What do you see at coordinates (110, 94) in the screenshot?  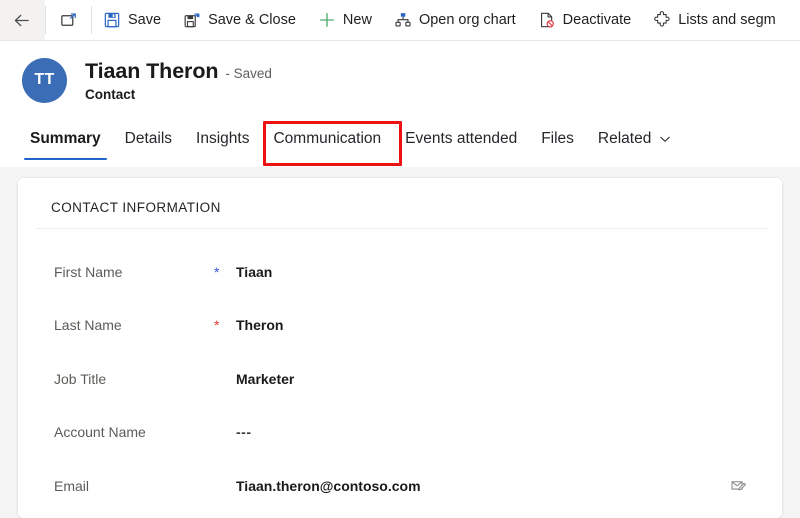 I see `entity-name: Contact` at bounding box center [110, 94].